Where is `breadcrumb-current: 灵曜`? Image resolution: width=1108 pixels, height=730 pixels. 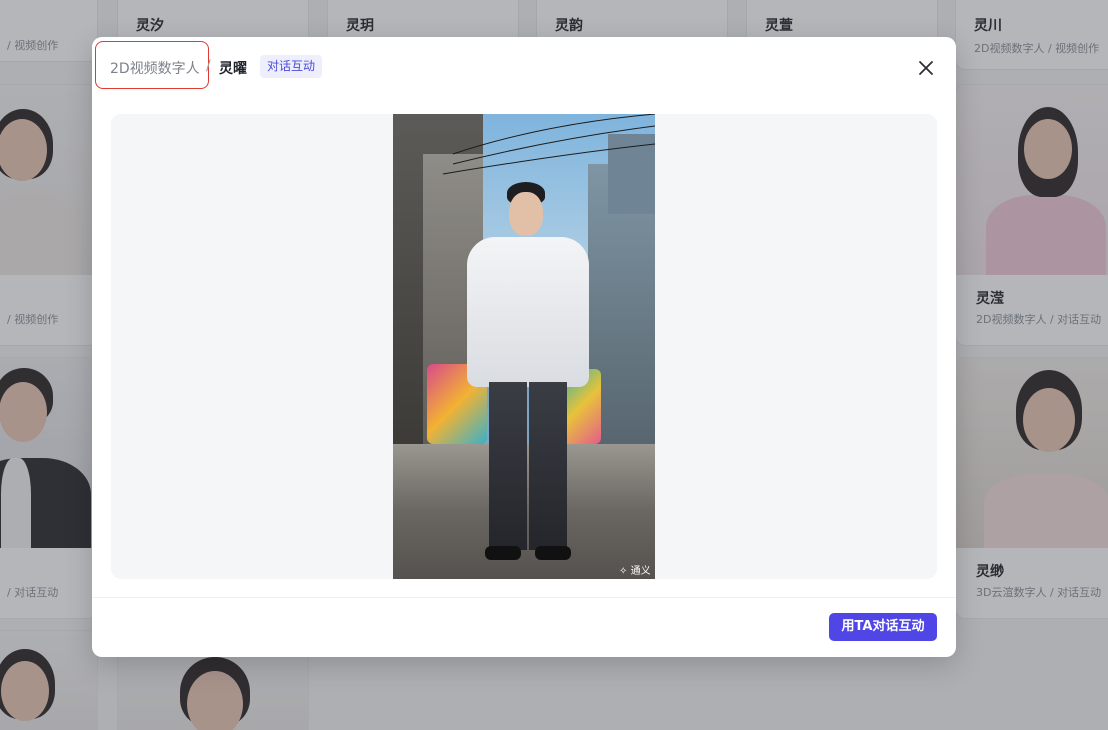 breadcrumb-current: 灵曜 is located at coordinates (233, 69).